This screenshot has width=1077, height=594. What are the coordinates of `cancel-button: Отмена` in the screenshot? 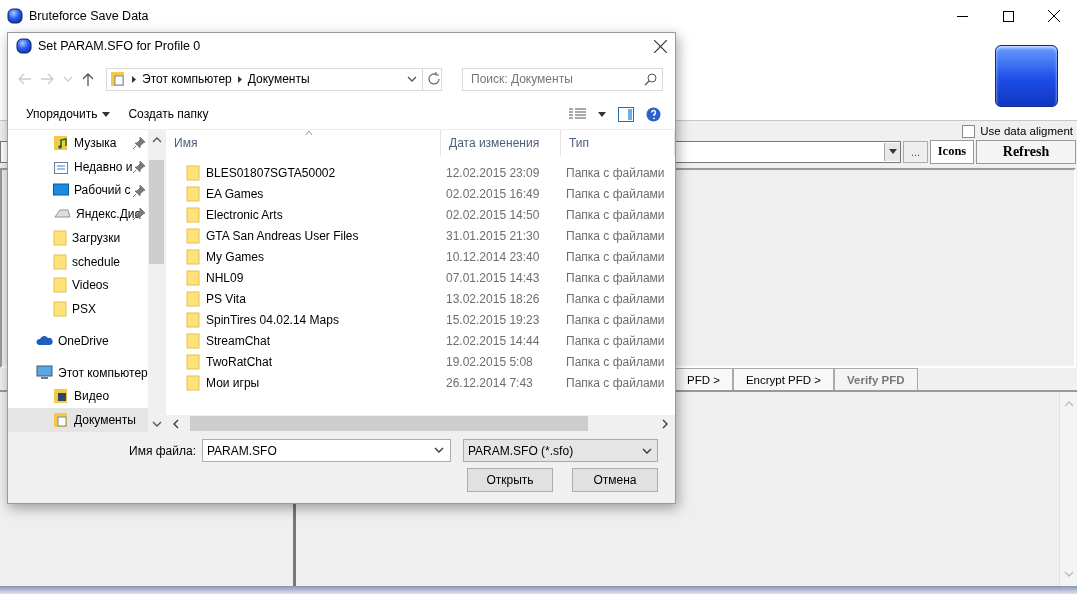 It's located at (615, 480).